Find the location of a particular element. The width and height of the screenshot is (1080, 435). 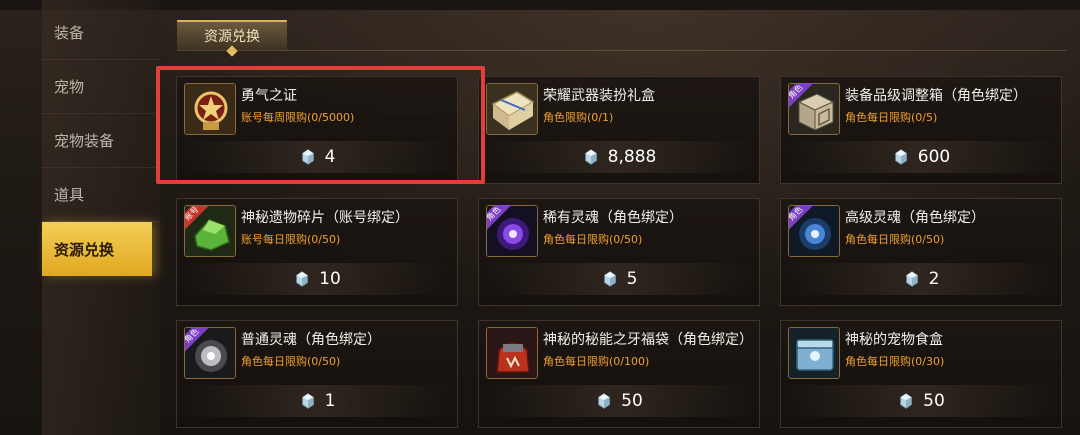

price-bar: 5 is located at coordinates (619, 279).